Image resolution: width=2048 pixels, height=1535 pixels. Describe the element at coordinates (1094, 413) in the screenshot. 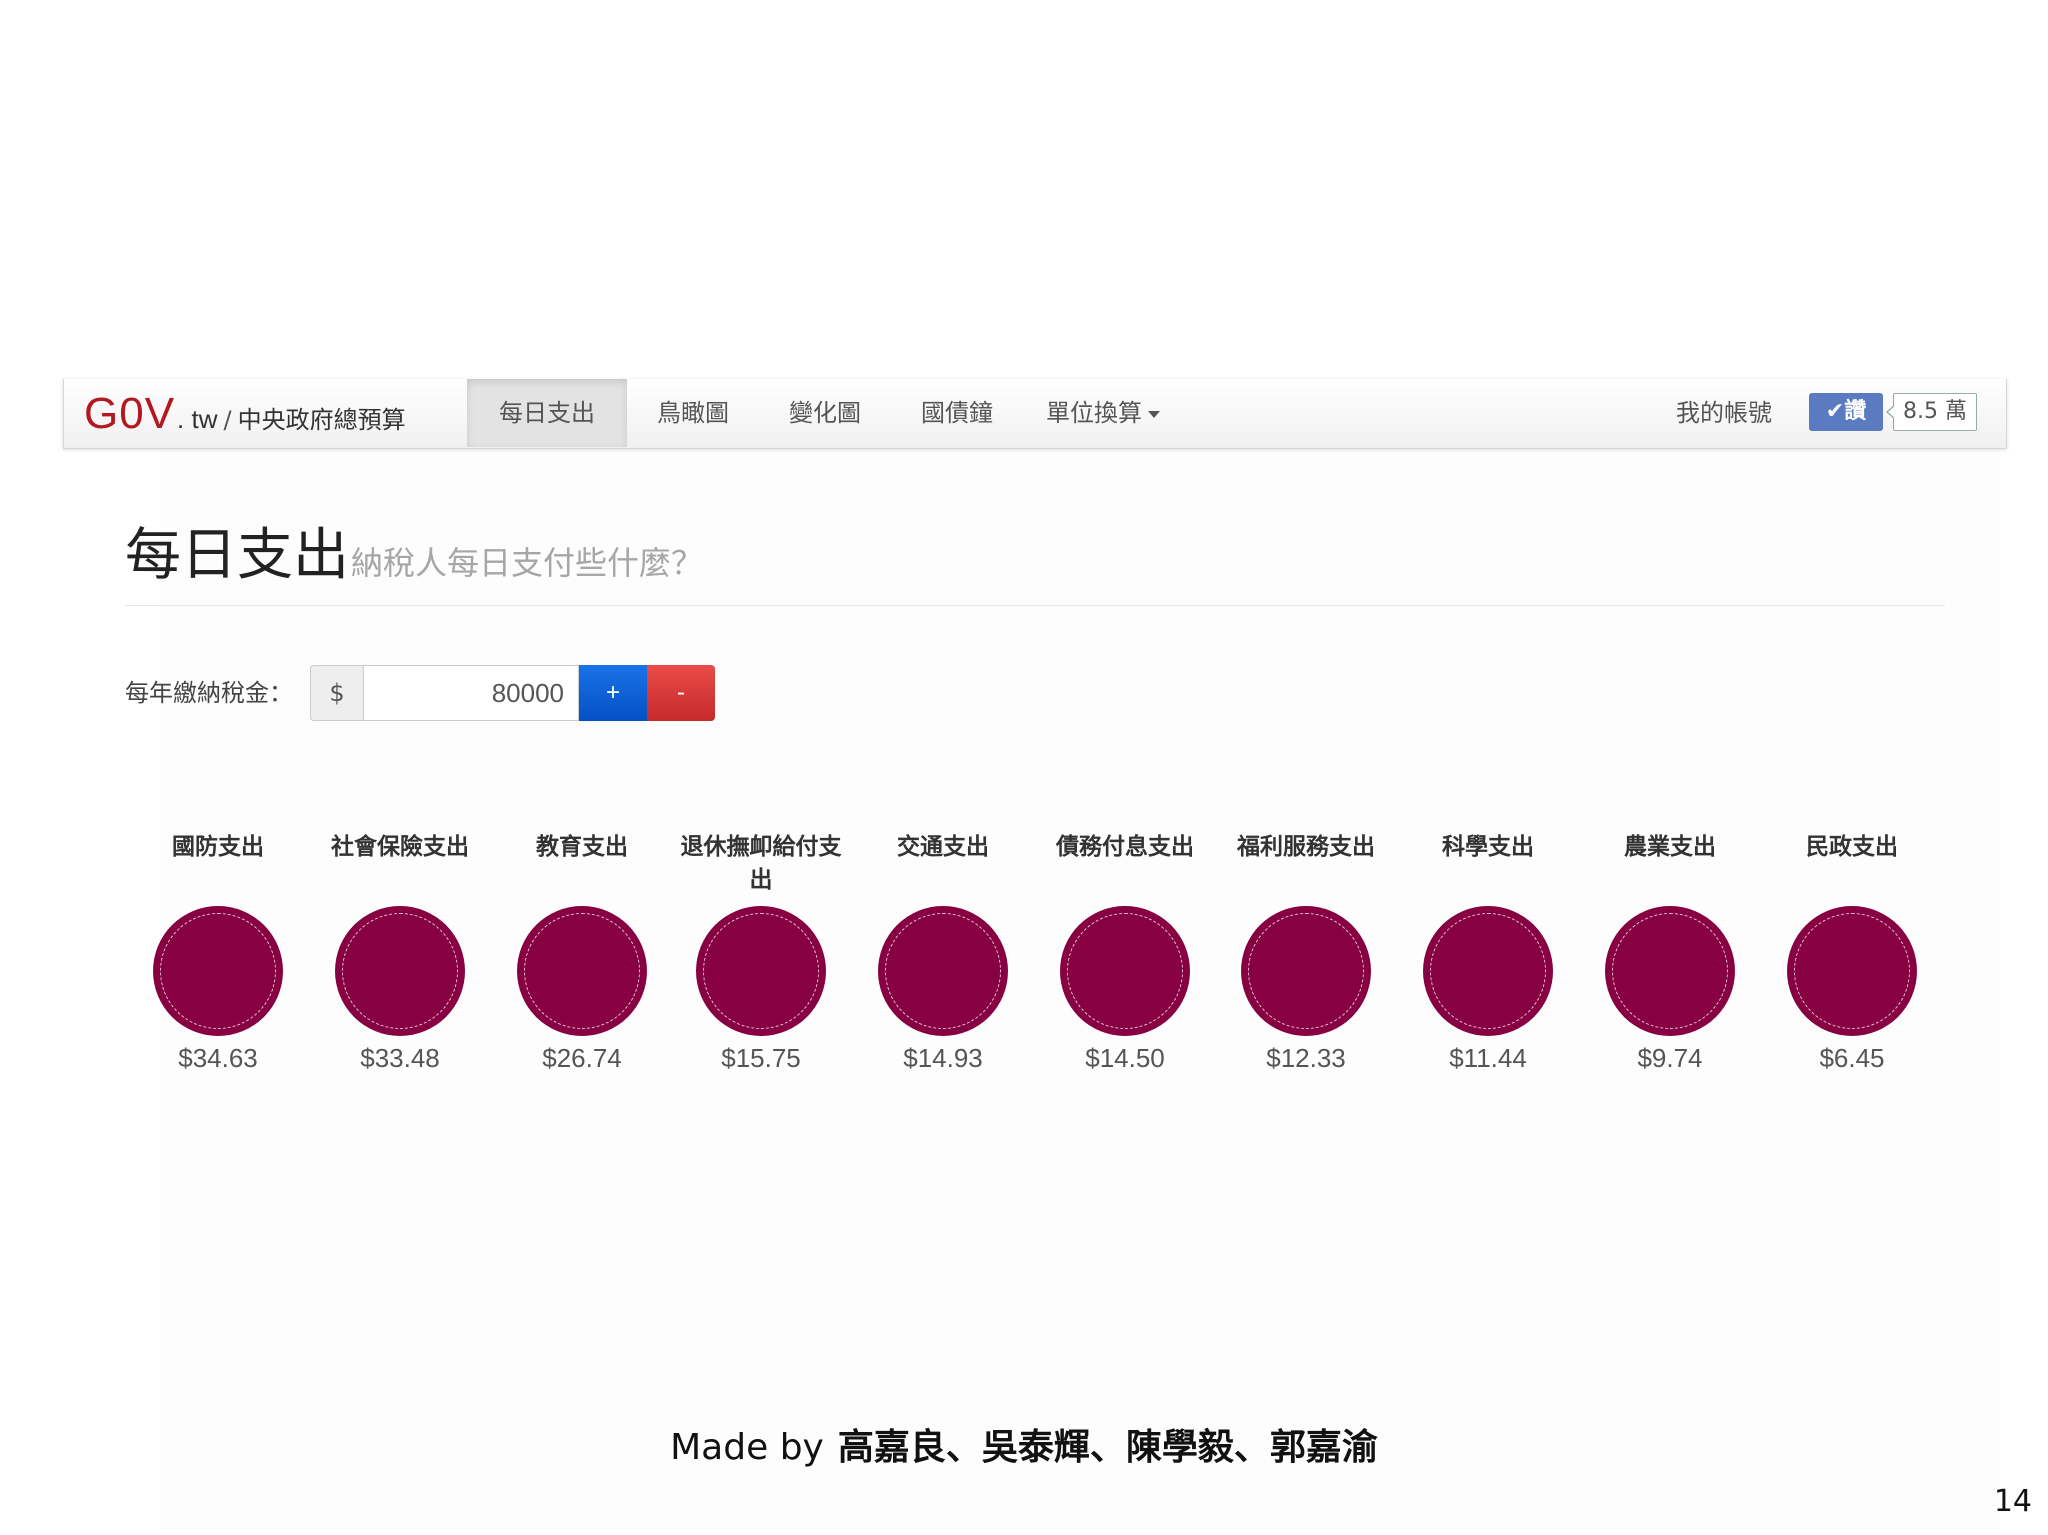

I see `nav-item-label: 單位換算` at that location.